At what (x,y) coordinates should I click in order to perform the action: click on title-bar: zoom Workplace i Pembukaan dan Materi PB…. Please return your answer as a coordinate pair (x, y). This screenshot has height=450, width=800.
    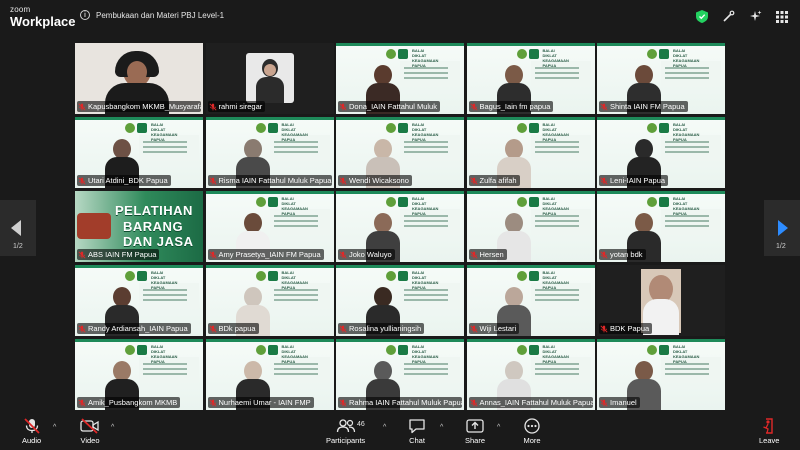
    Looking at the image, I should click on (400, 17).